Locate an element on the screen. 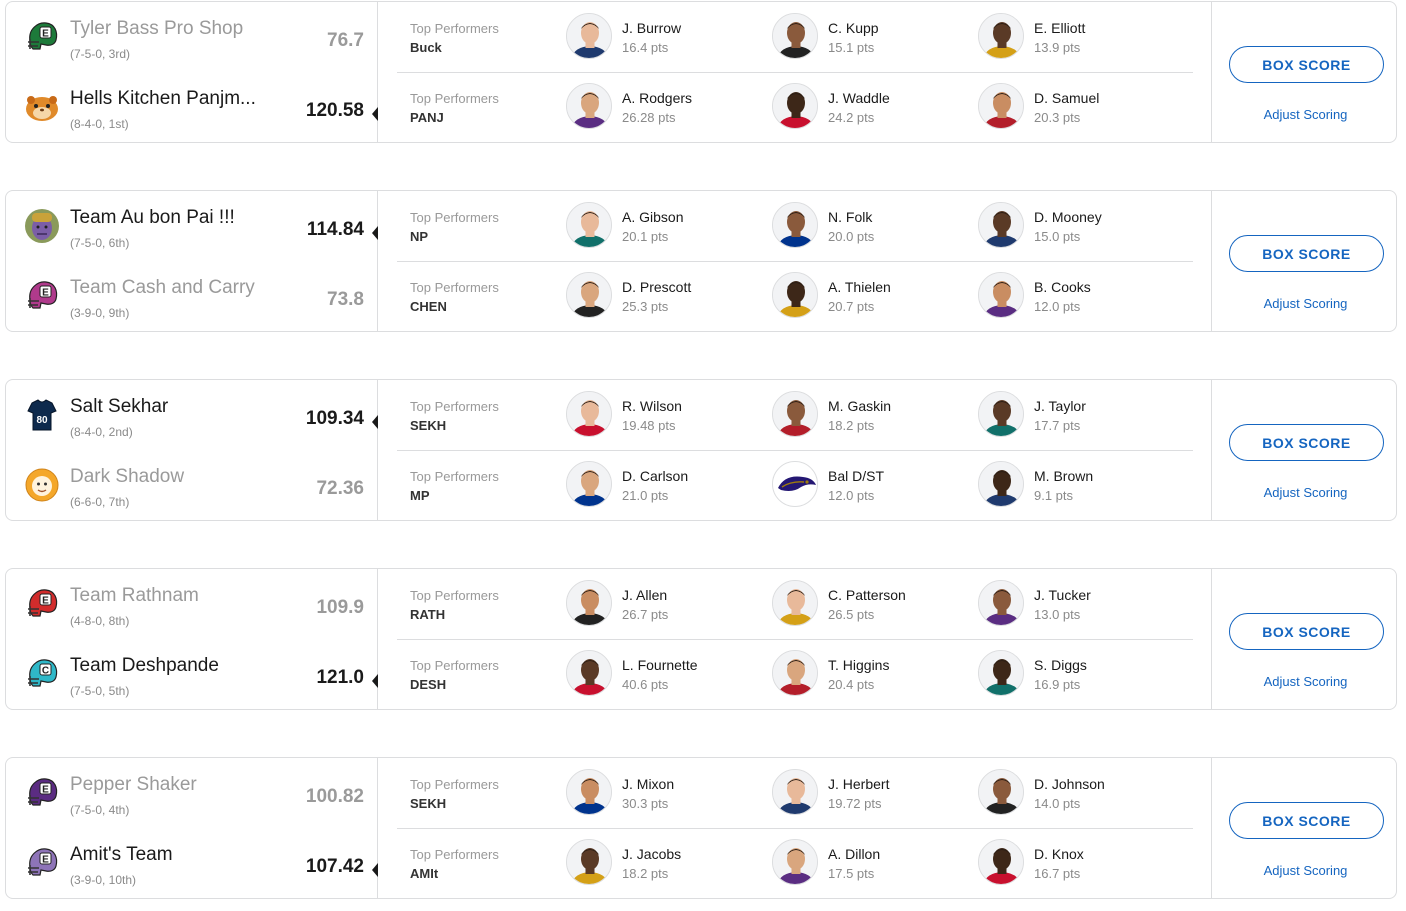 Image resolution: width=1406 pixels, height=911 pixels. team-row: Dark Shadow (6-6-0, 7th) 72.36 is located at coordinates (192, 485).